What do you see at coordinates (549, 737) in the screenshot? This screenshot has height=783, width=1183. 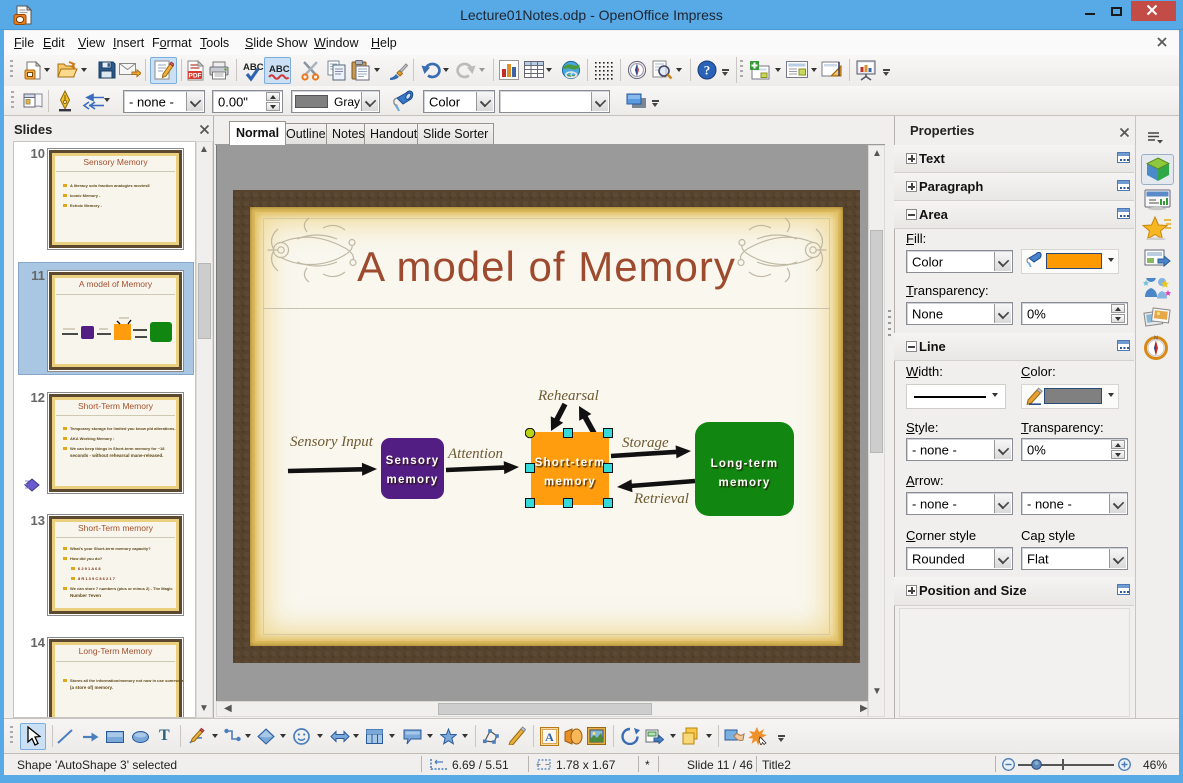 I see `svg-text: A` at bounding box center [549, 737].